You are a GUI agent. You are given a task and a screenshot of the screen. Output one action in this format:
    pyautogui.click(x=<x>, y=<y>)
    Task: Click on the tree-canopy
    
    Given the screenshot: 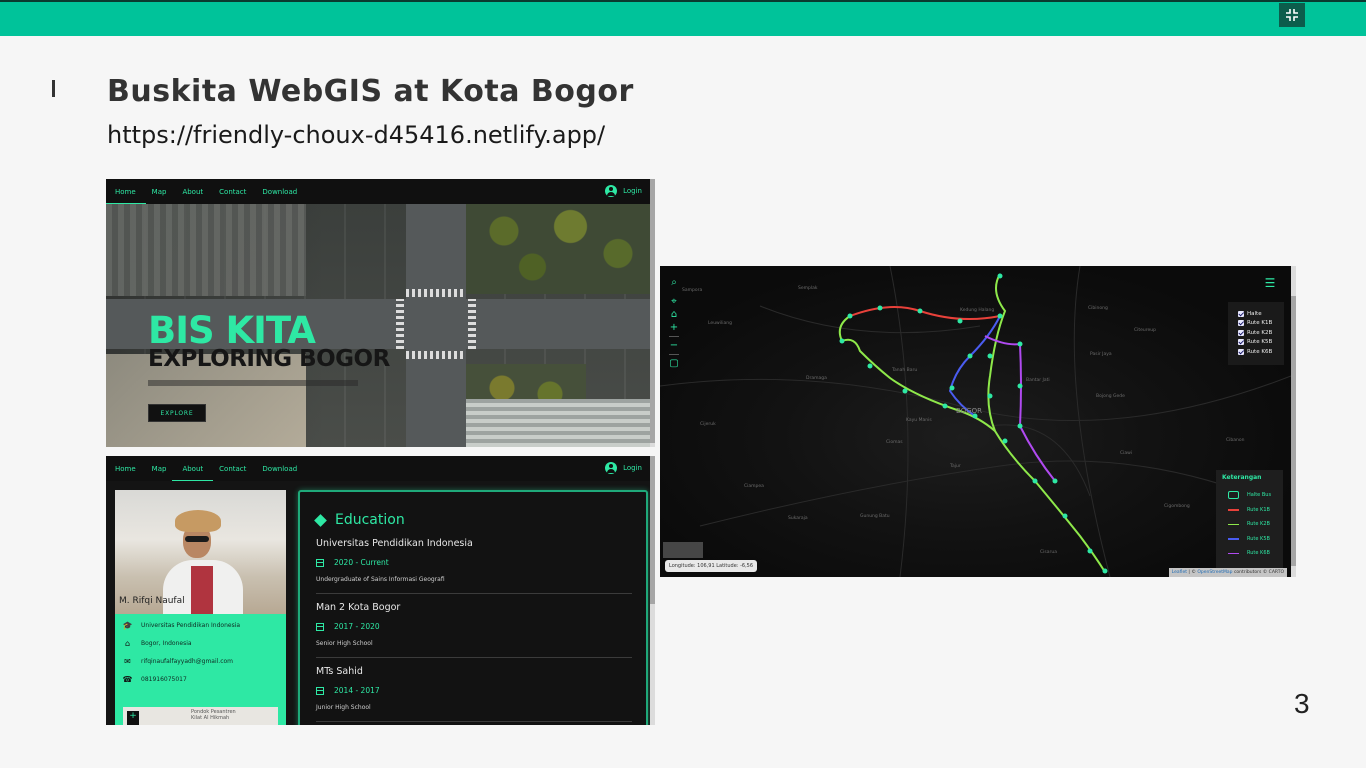 What is the action you would take?
    pyautogui.click(x=560, y=249)
    